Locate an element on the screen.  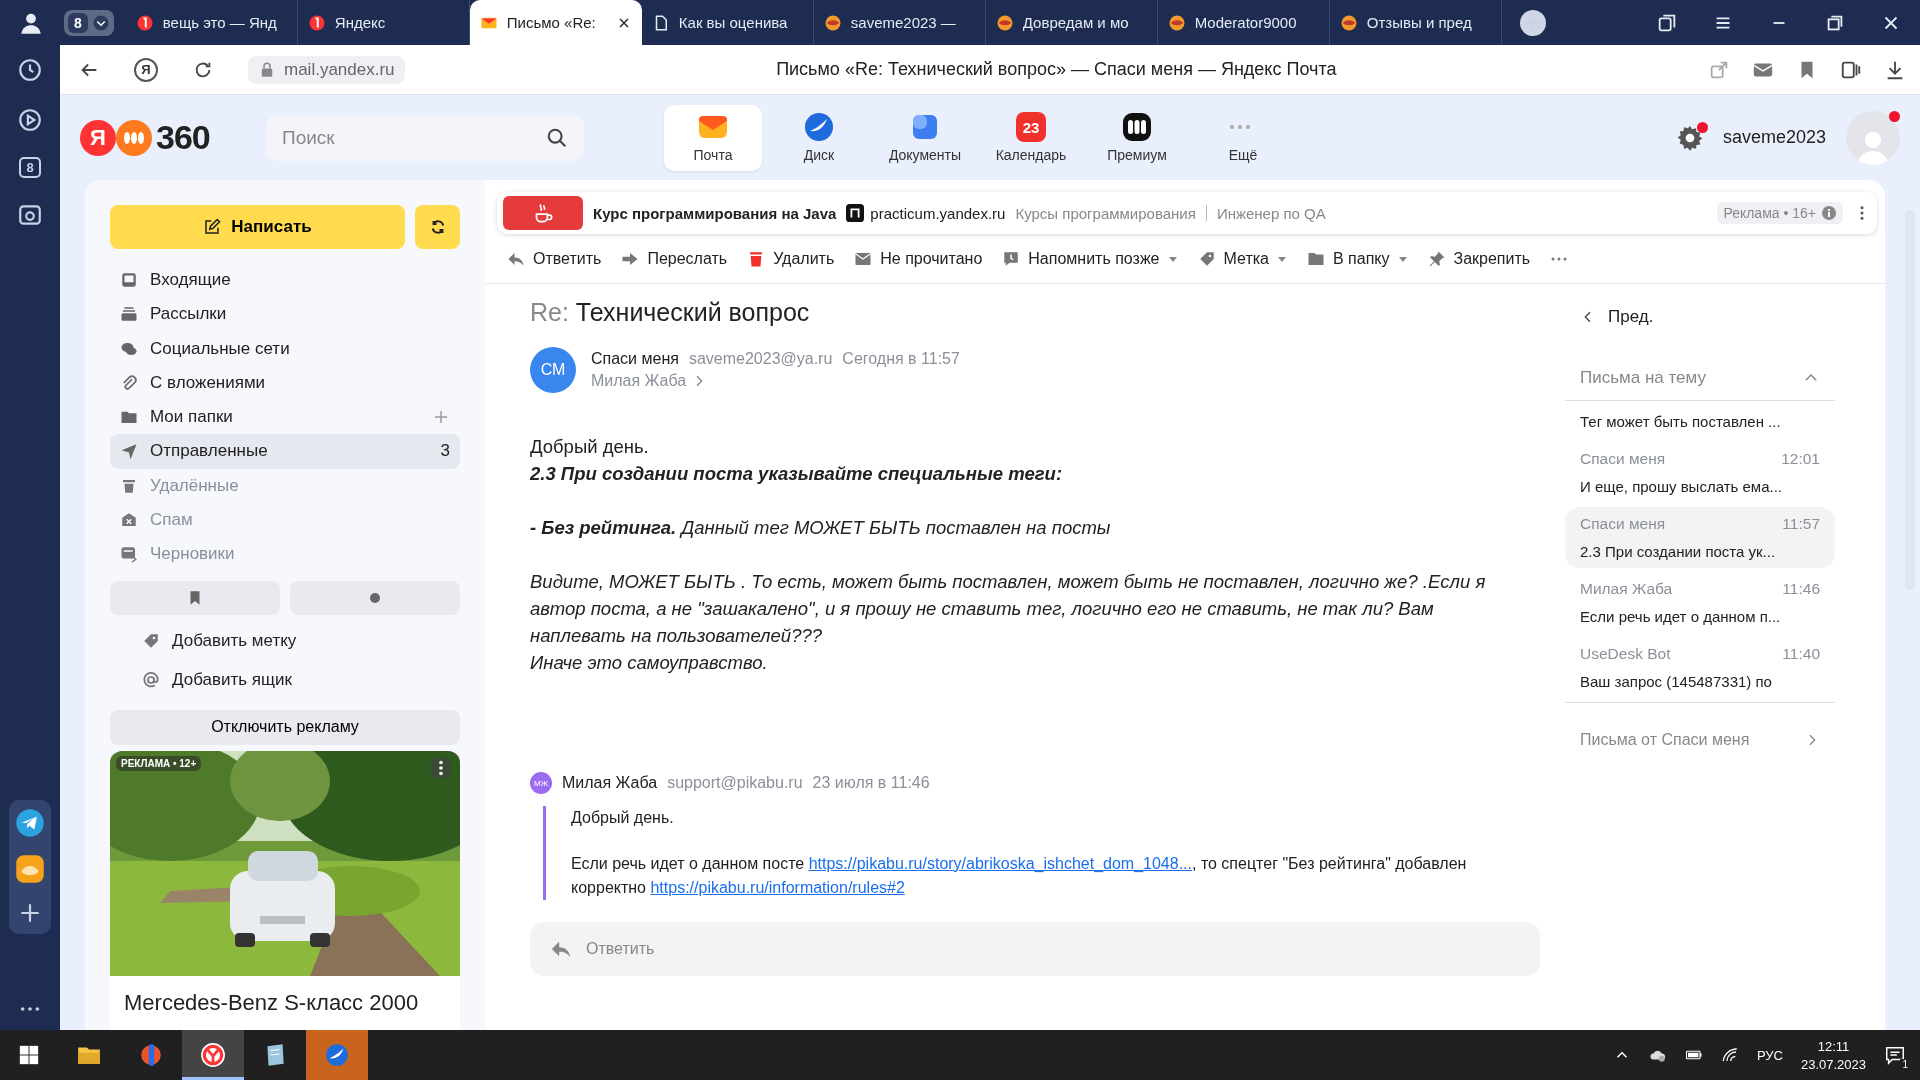
ad-link: Инженер по QA is located at coordinates (1271, 213).